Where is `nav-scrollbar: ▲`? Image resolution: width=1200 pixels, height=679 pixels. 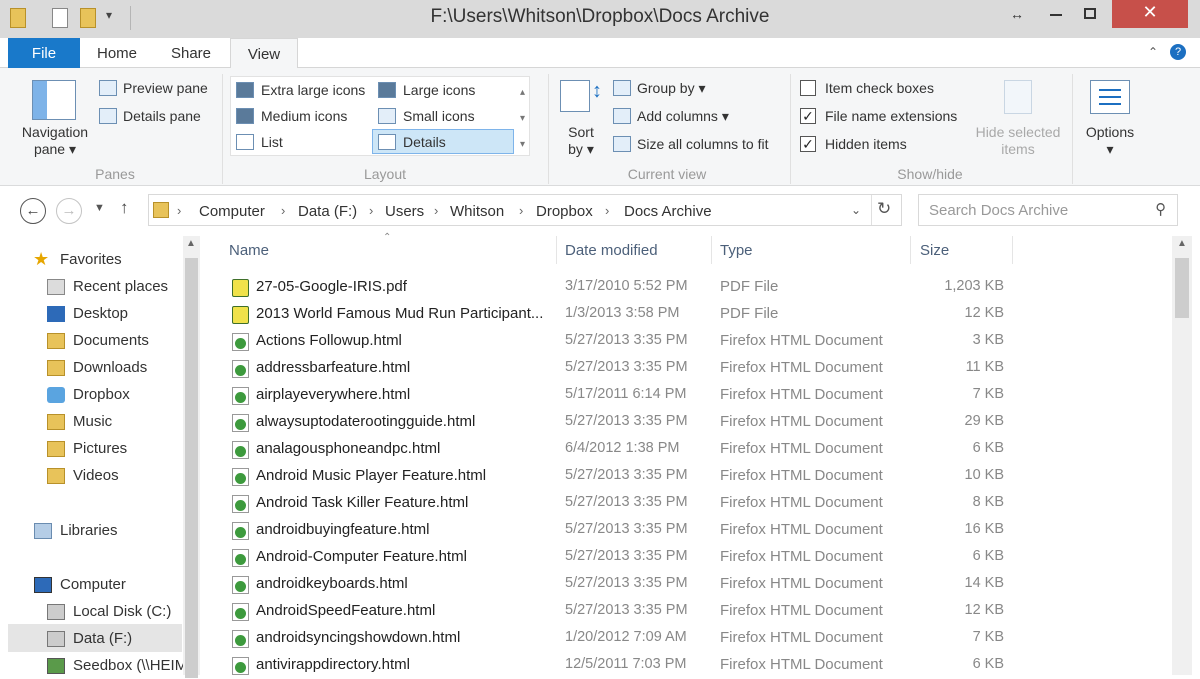 nav-scrollbar: ▲ is located at coordinates (191, 457).